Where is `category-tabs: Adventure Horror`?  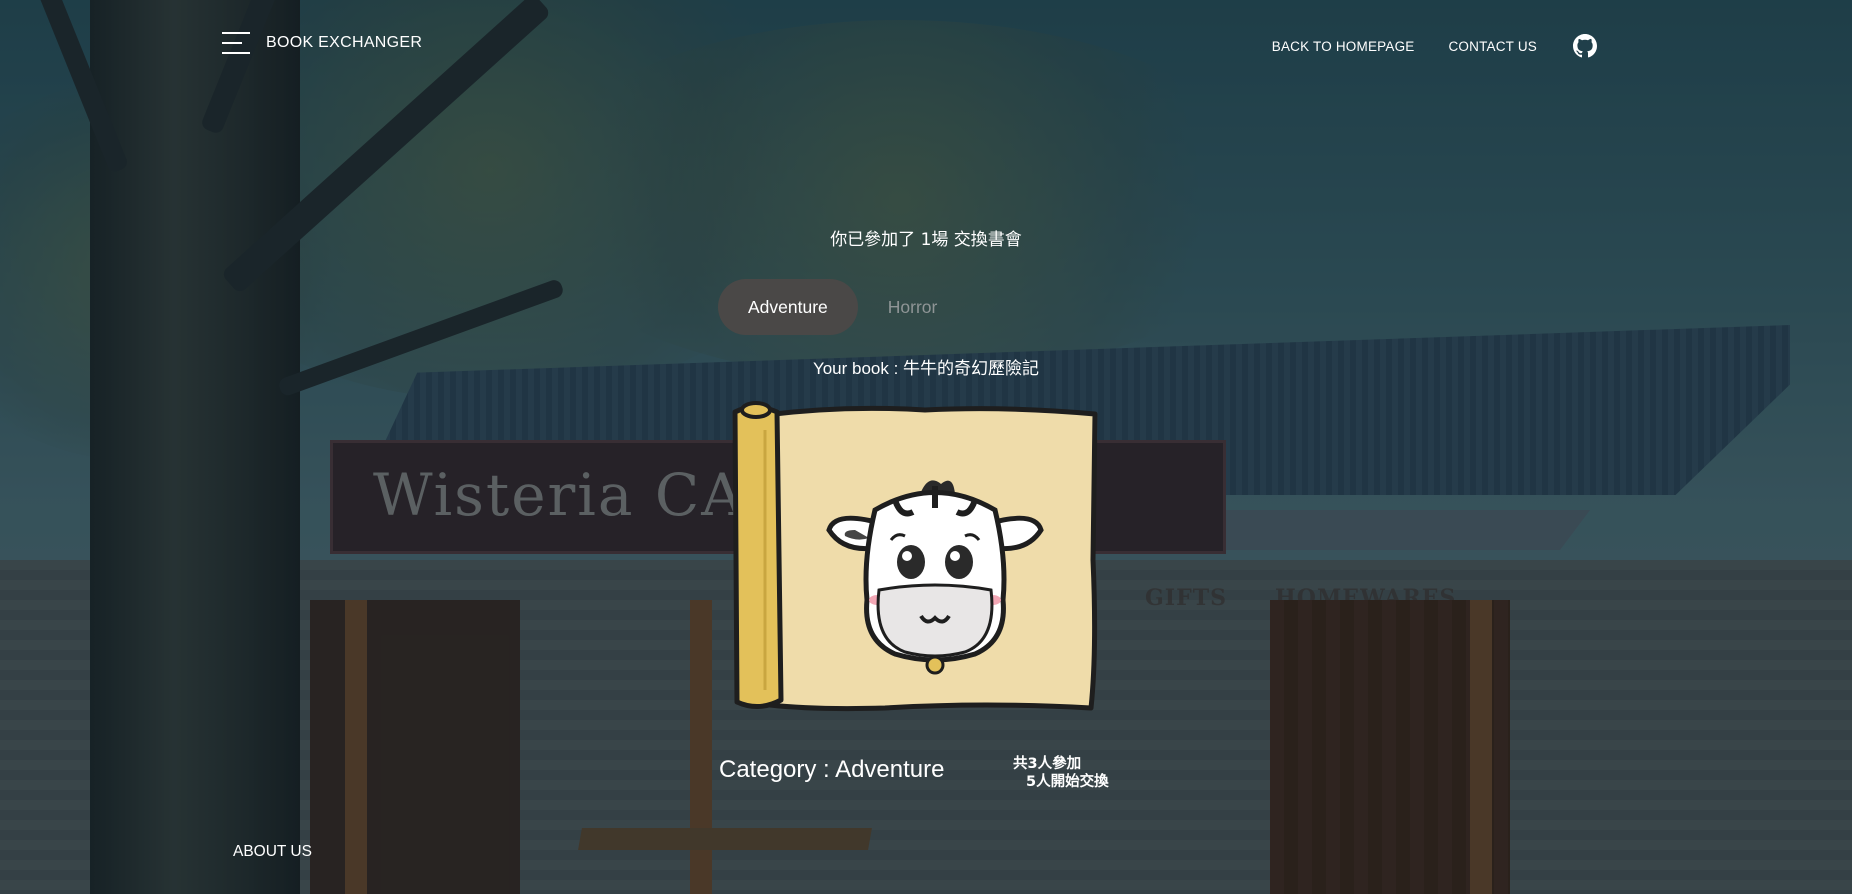 category-tabs: Adventure Horror is located at coordinates (842, 307).